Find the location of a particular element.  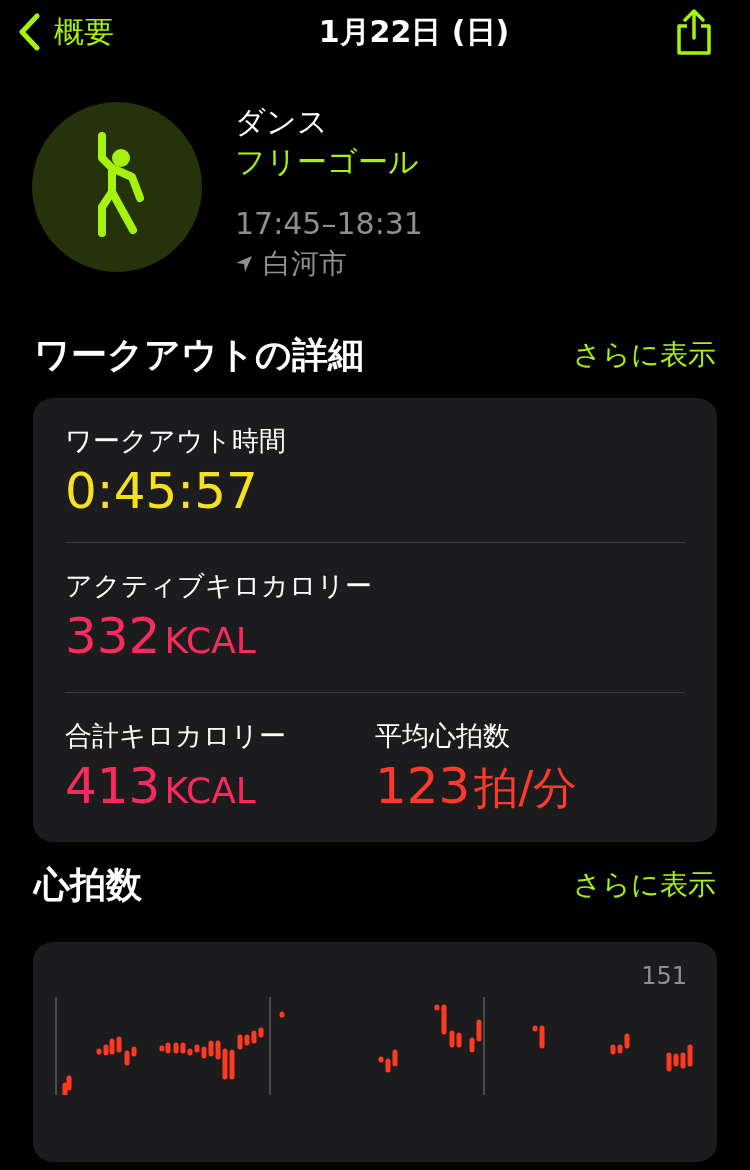

workout-time: 17:45–18:31 is located at coordinates (329, 224).